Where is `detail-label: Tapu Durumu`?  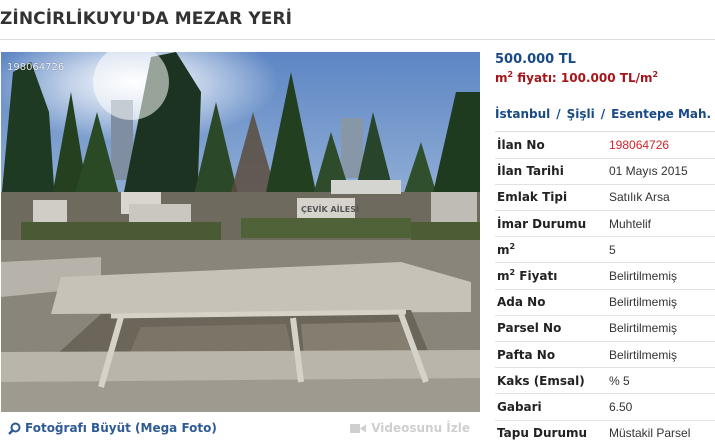
detail-label: Tapu Durumu is located at coordinates (552, 433).